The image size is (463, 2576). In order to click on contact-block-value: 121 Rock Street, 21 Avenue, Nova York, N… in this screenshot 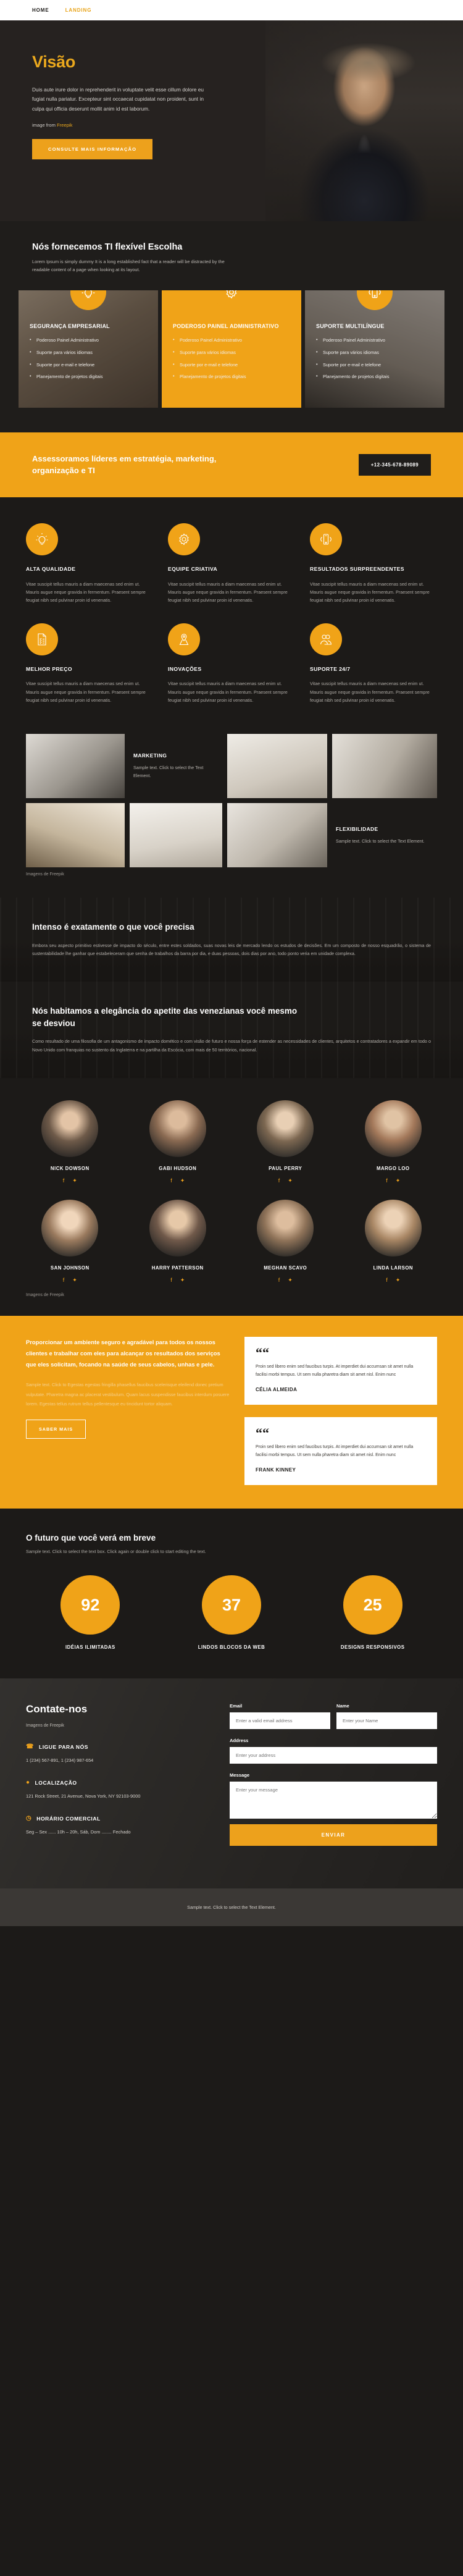, I will do `click(83, 1796)`.